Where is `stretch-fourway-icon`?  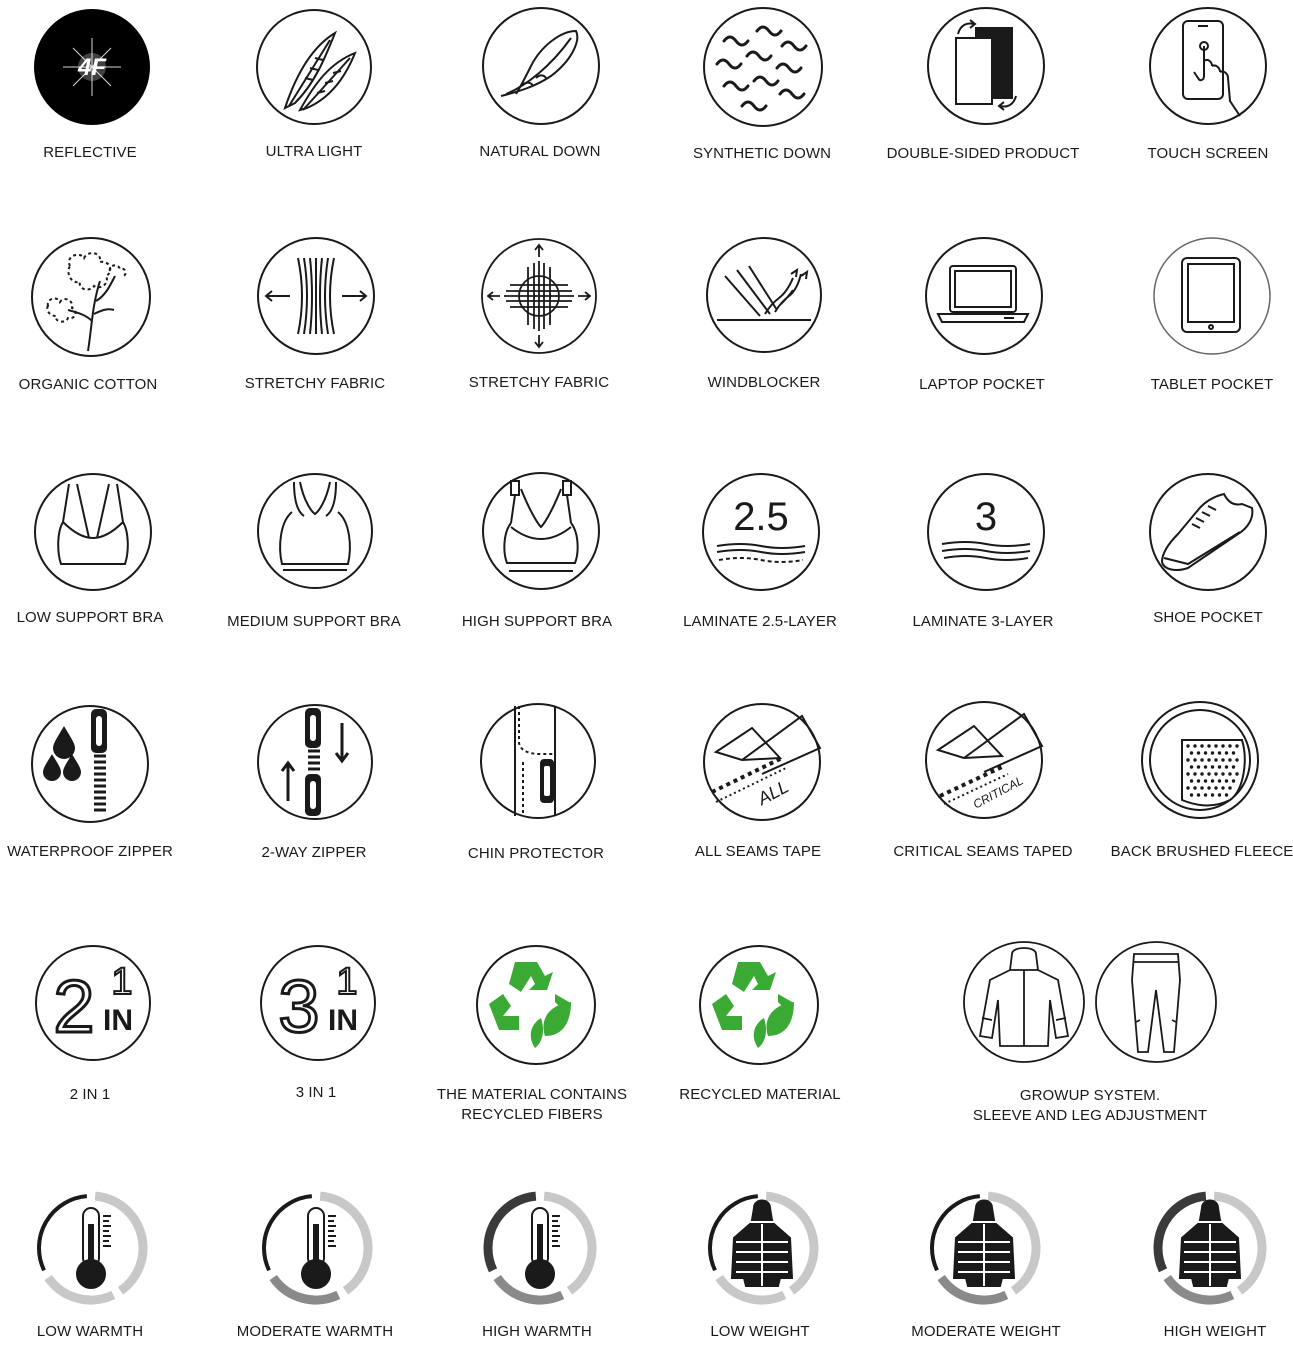
stretch-fourway-icon is located at coordinates (539, 296).